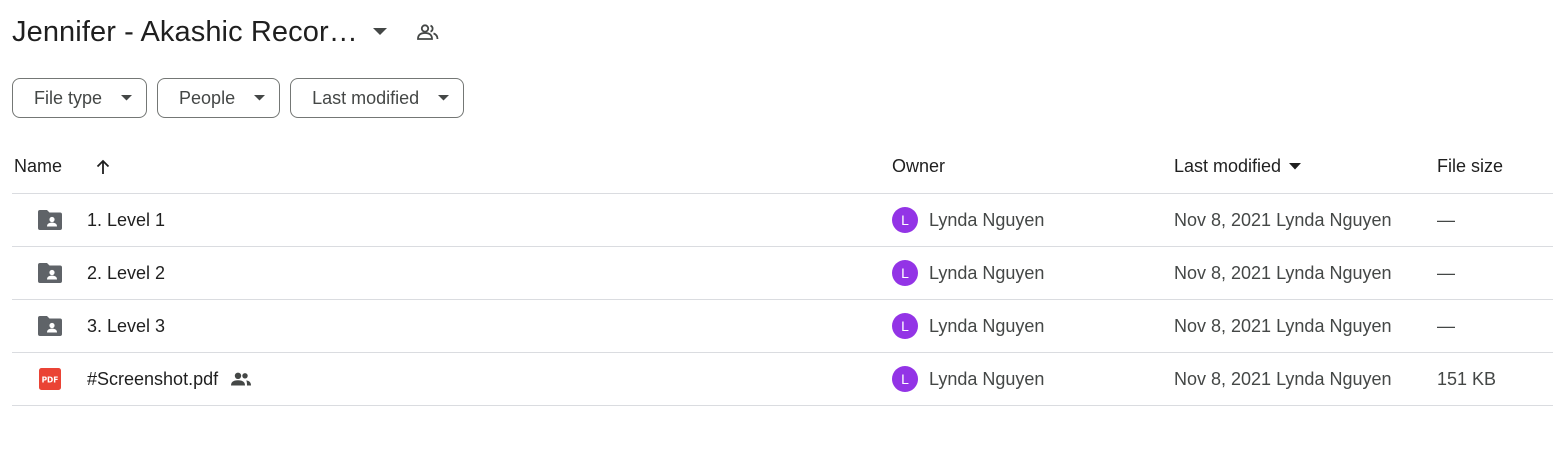  I want to click on last-modified-header-label: Last modified, so click(1228, 166).